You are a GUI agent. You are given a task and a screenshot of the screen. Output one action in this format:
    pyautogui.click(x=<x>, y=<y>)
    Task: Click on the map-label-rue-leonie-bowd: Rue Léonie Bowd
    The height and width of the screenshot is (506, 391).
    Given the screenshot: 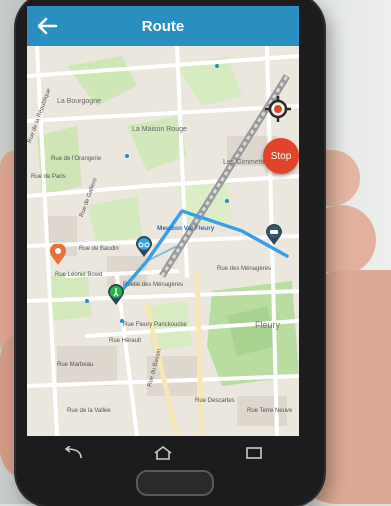 What is the action you would take?
    pyautogui.click(x=79, y=275)
    